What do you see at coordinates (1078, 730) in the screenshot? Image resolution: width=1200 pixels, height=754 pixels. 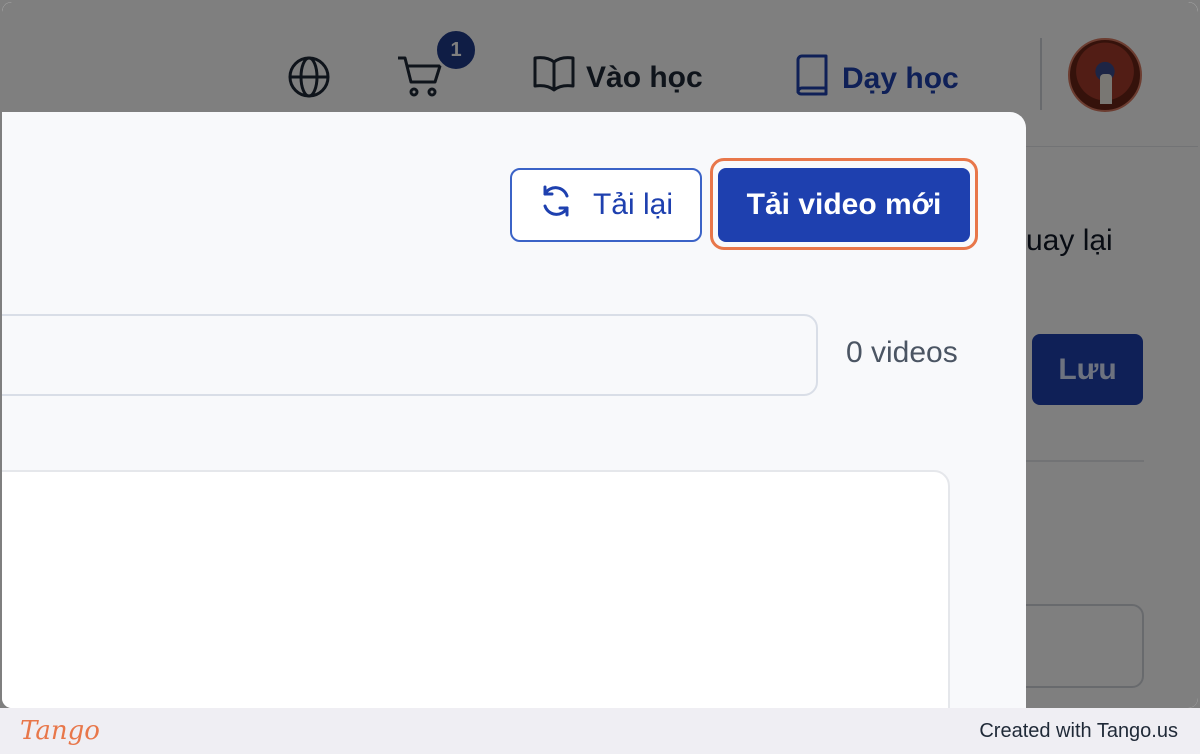 I see `footer-credit: Created with Tango.us` at bounding box center [1078, 730].